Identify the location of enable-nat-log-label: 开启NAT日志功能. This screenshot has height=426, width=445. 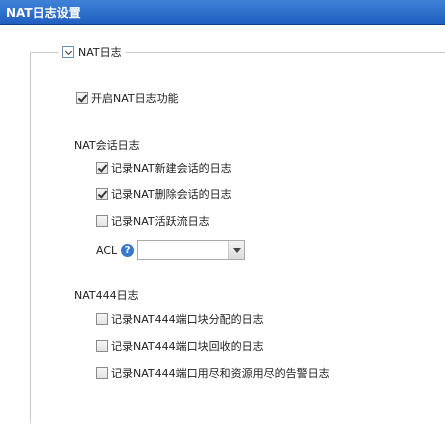
(135, 98).